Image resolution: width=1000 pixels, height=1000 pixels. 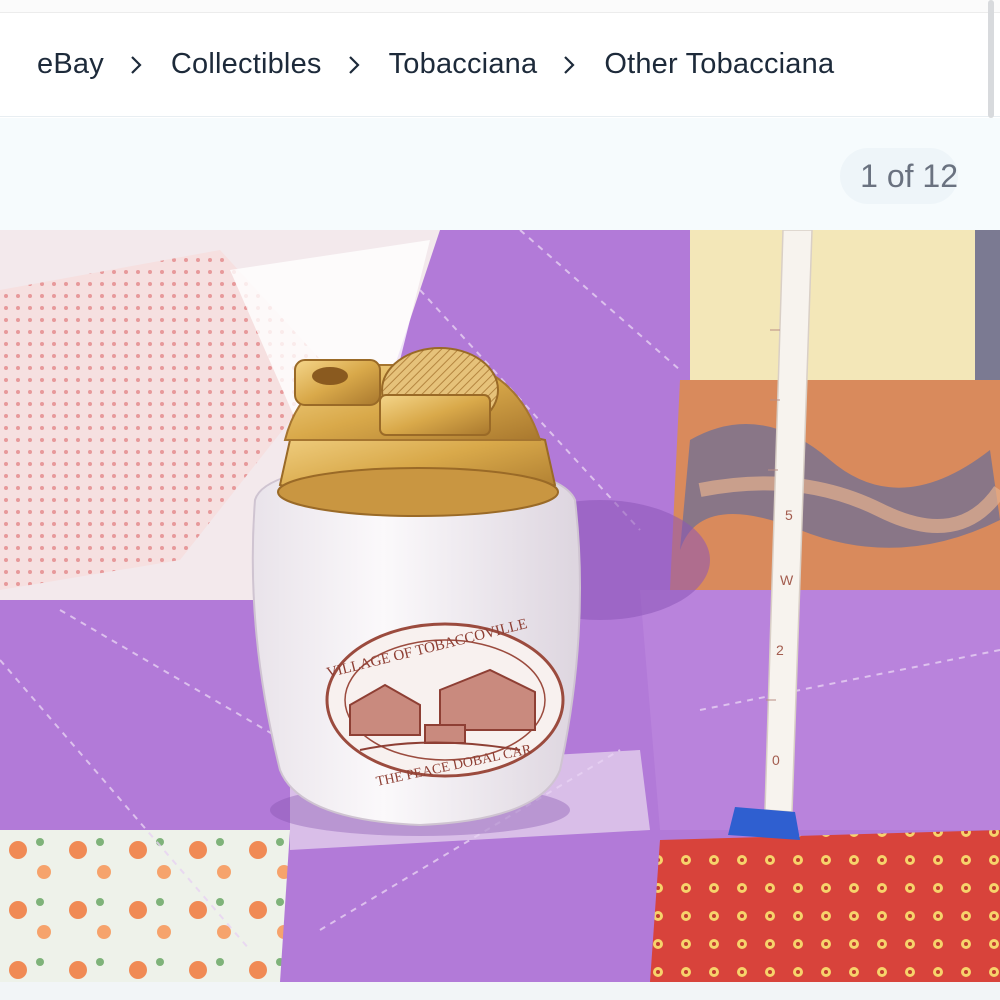 What do you see at coordinates (991, 59) in the screenshot?
I see `scrollbar` at bounding box center [991, 59].